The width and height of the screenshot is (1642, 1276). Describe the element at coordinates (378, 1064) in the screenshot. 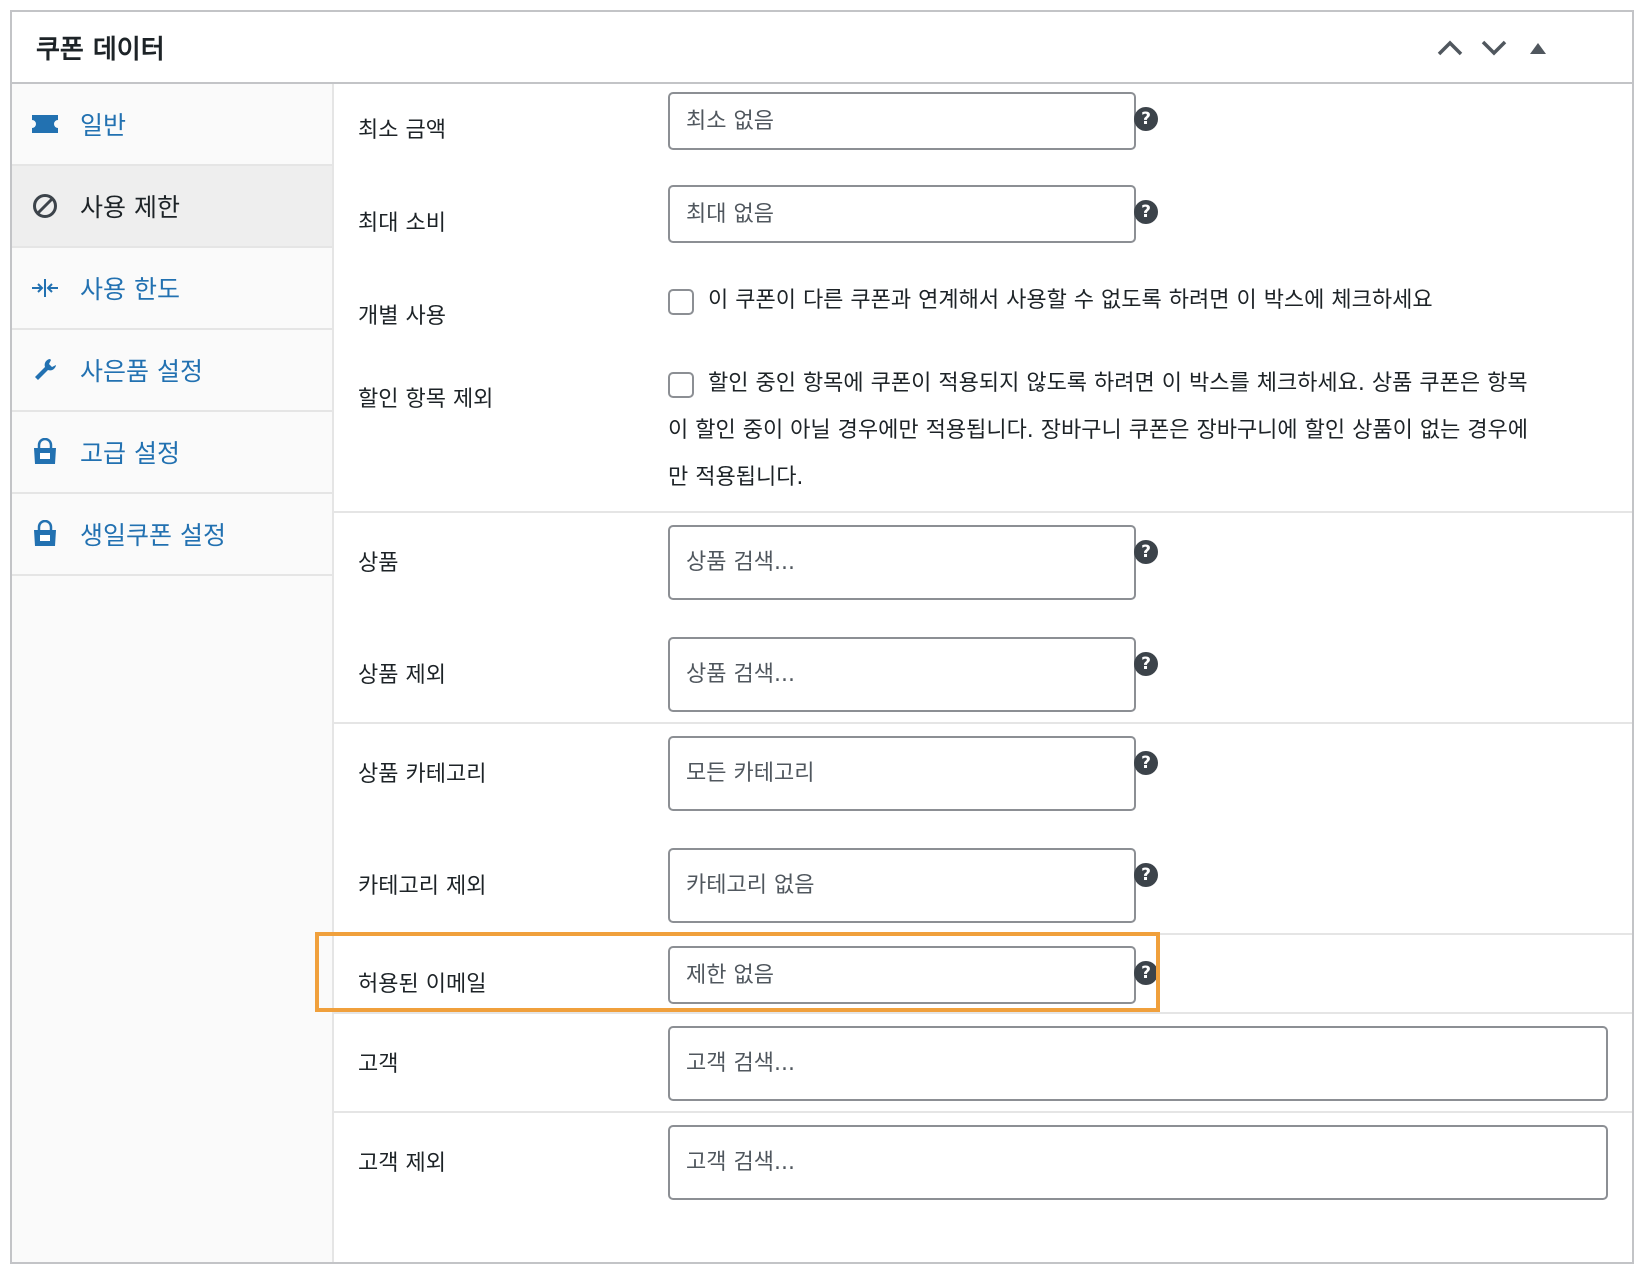

I see `customers-label: 고객` at that location.